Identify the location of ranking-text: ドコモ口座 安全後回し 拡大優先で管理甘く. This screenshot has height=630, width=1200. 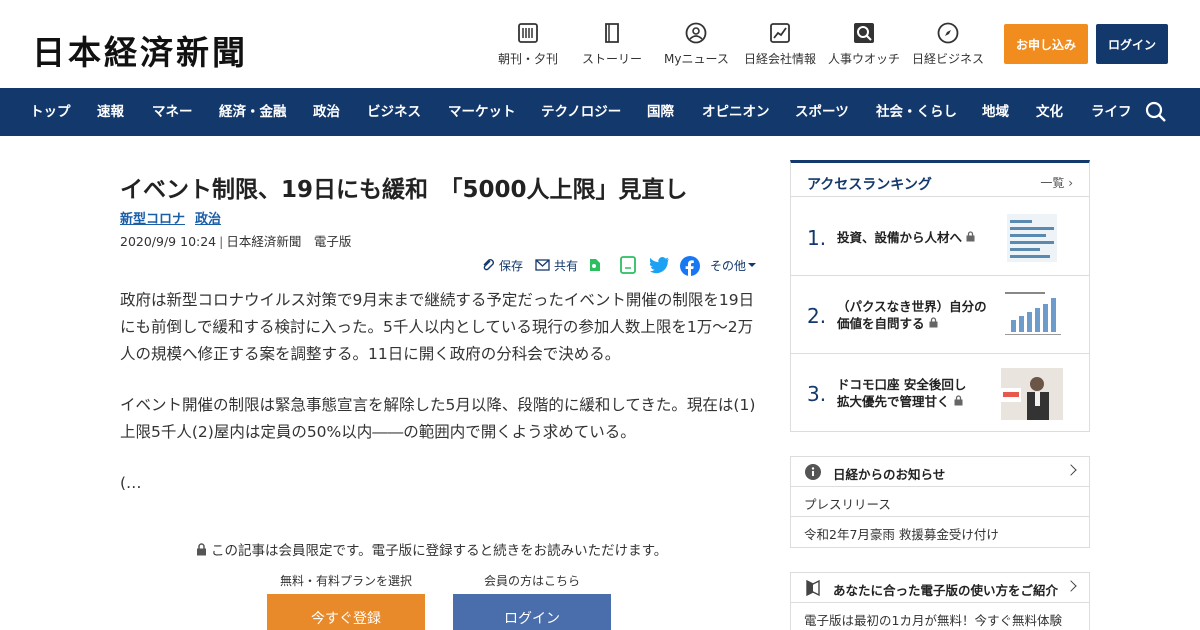
(908, 393).